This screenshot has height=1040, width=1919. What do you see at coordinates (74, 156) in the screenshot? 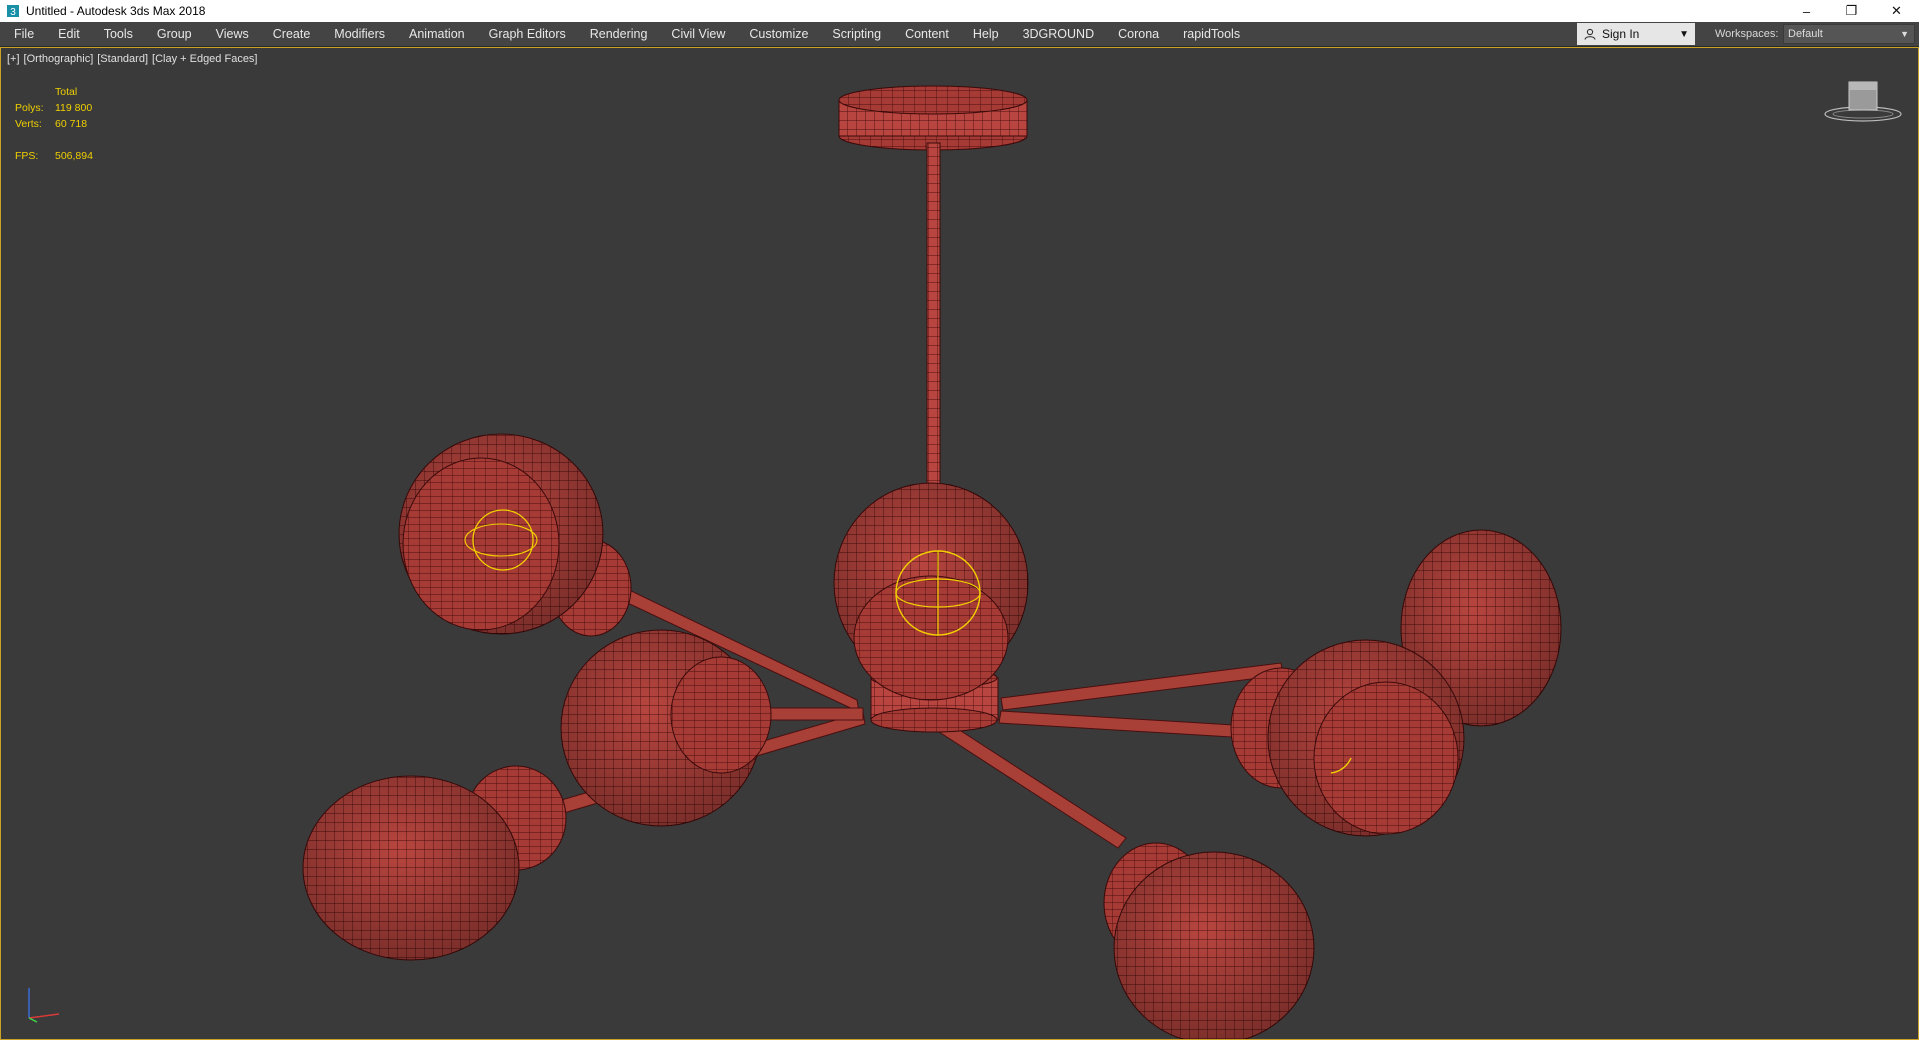
I see `fps-value: 506,894` at bounding box center [74, 156].